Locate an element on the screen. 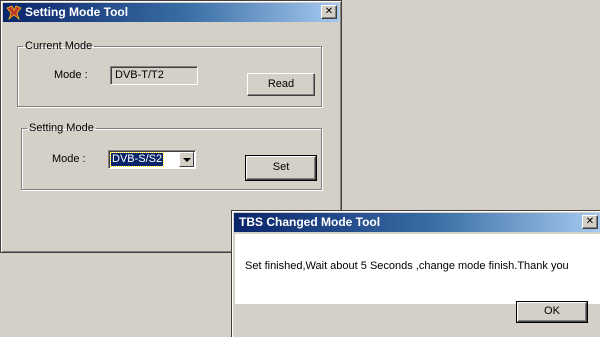 Image resolution: width=600 pixels, height=337 pixels. read-button: Read is located at coordinates (281, 84).